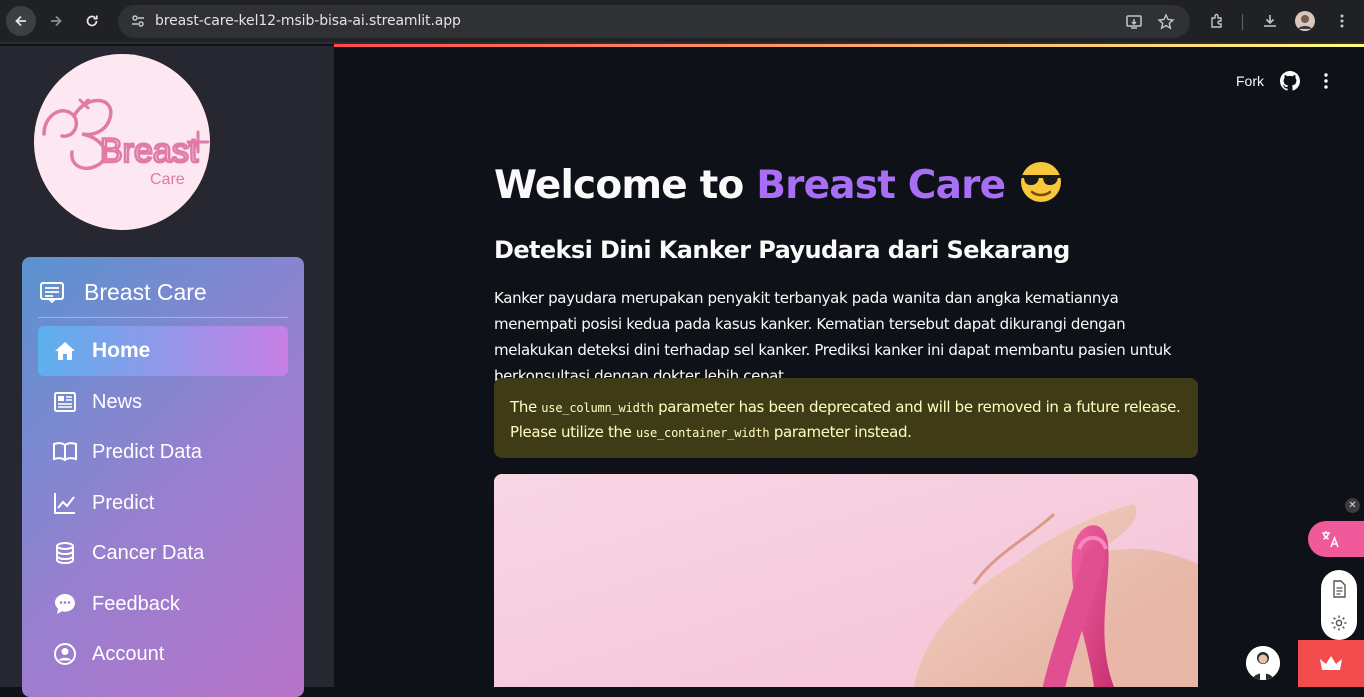 The width and height of the screenshot is (1364, 697). What do you see at coordinates (65, 654) in the screenshot?
I see `person-circle-icon` at bounding box center [65, 654].